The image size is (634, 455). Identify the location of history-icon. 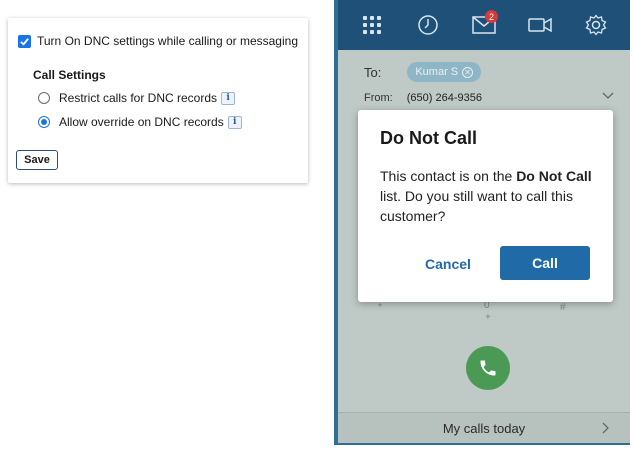
(428, 25).